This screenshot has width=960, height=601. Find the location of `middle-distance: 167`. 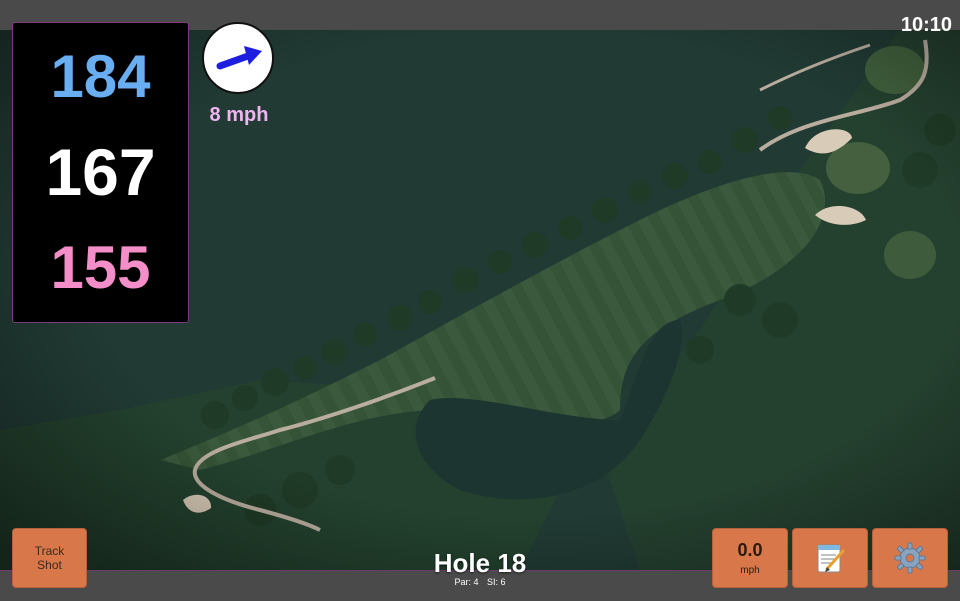

middle-distance: 167 is located at coordinates (100, 172).